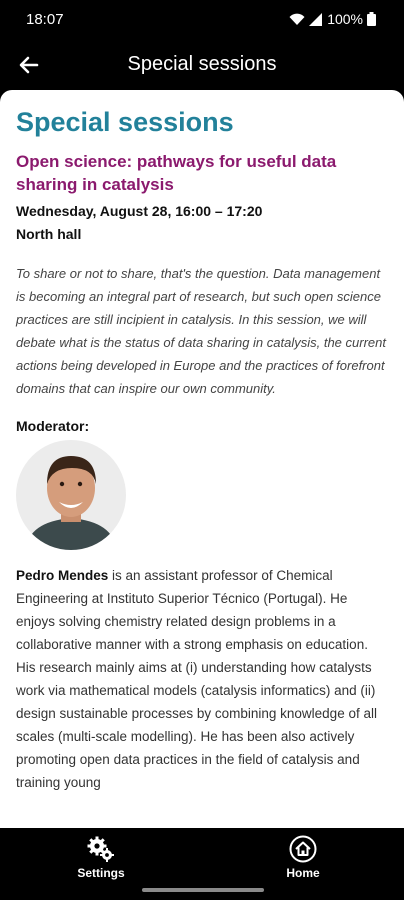 The height and width of the screenshot is (900, 404). I want to click on app-bar: Special sessions, so click(202, 65).